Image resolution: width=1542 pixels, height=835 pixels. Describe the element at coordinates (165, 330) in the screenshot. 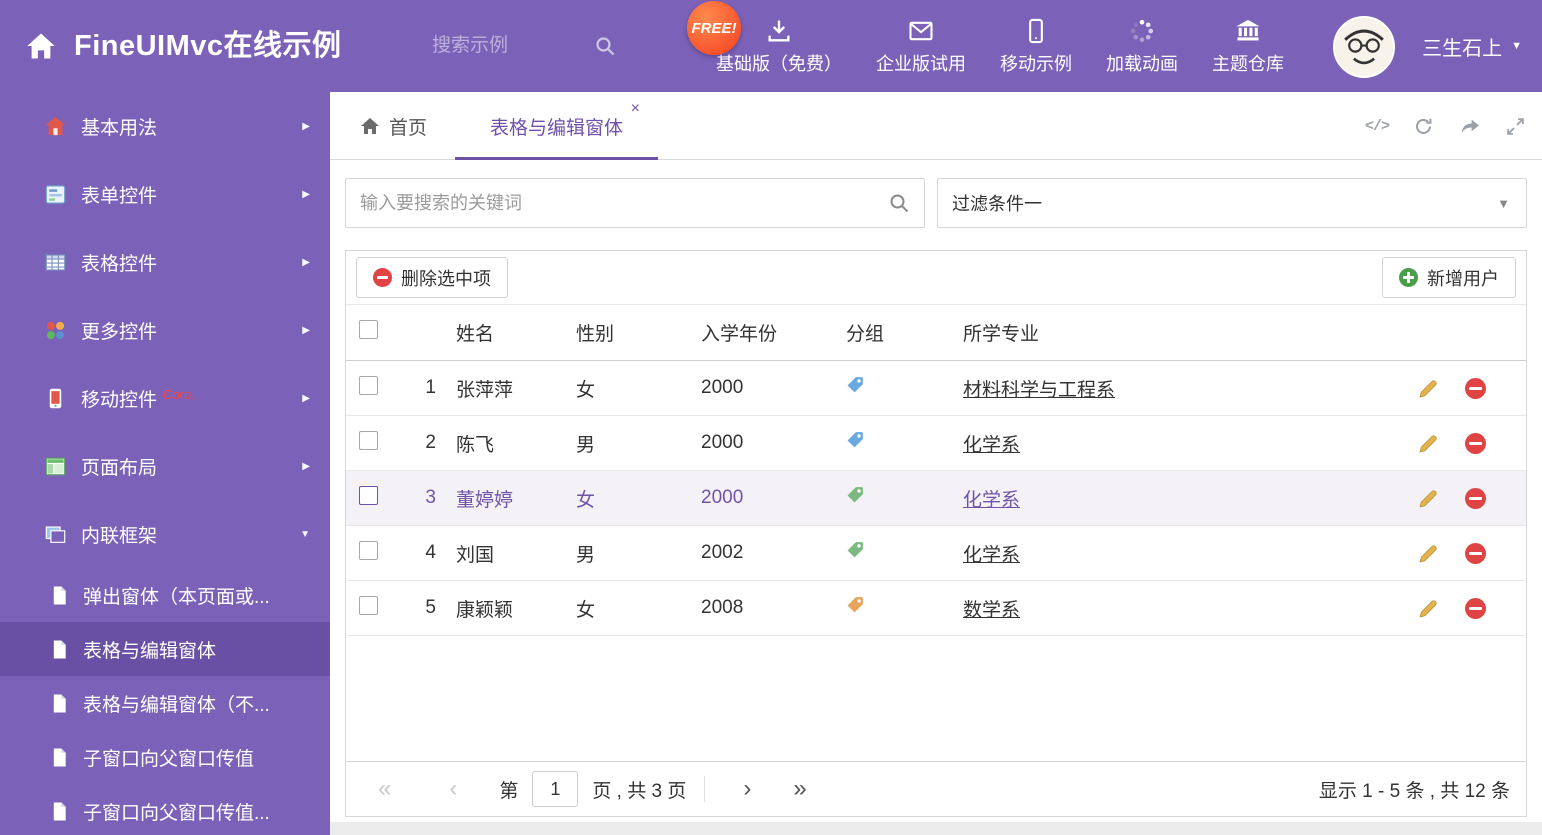

I see `sidebar-item-more-controls: 更多控件 ▶` at that location.